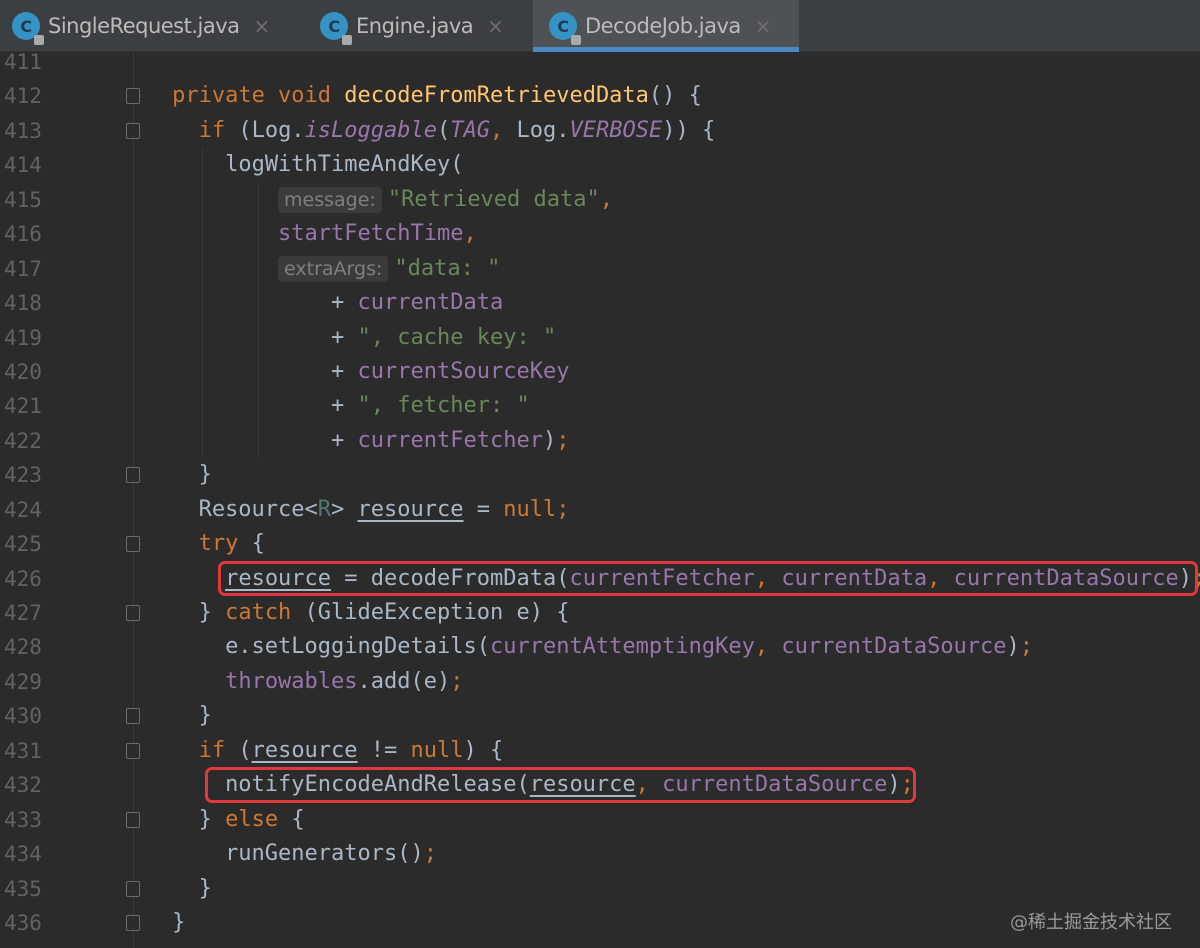  I want to click on parameter-hint: extraArgs:, so click(333, 268).